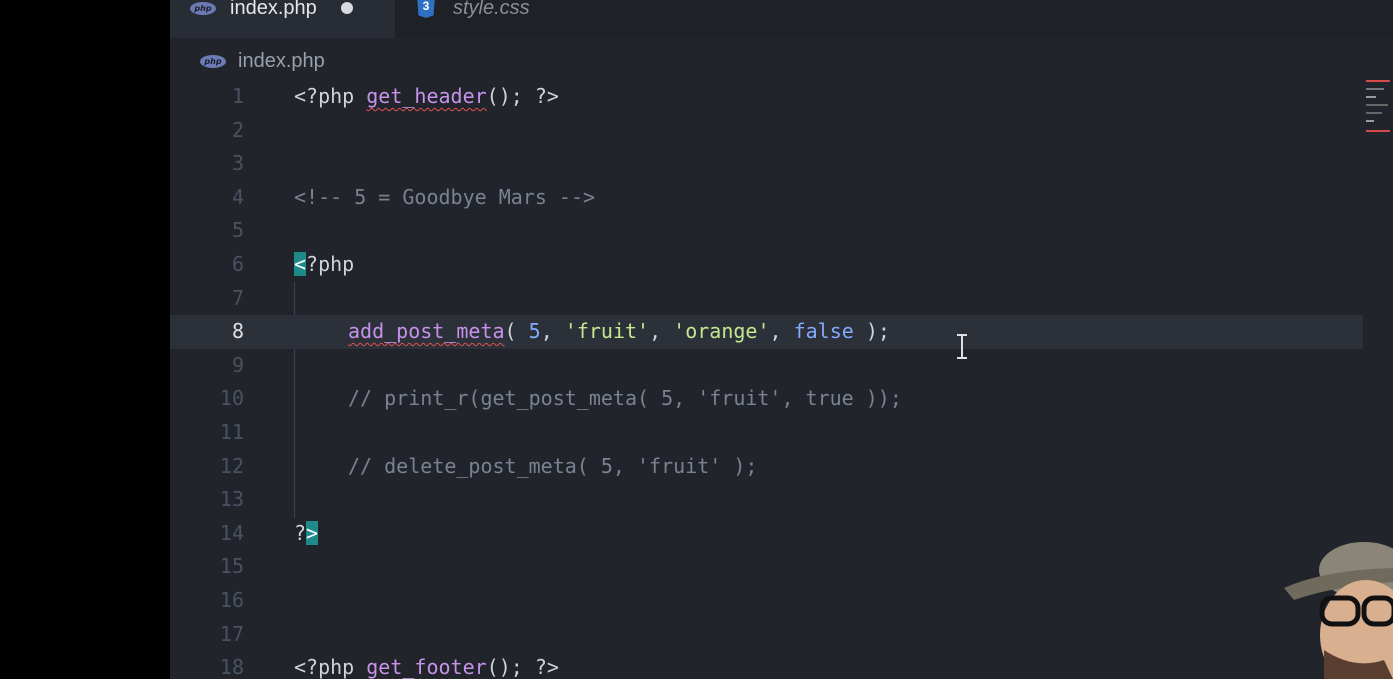  What do you see at coordinates (273, 9) in the screenshot?
I see `tab-label: index.php` at bounding box center [273, 9].